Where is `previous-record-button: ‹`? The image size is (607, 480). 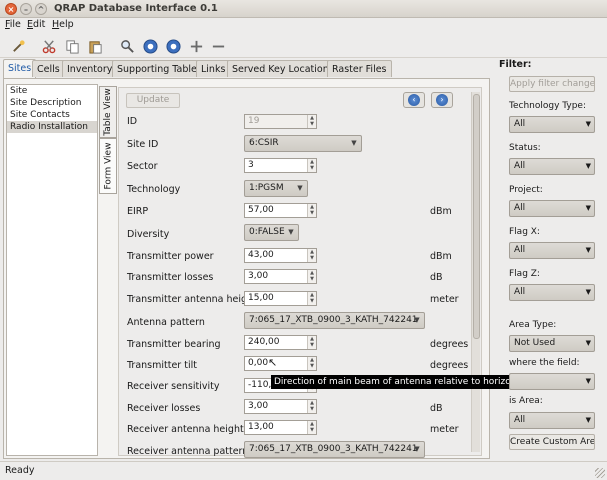
previous-record-button: ‹ is located at coordinates (414, 100).